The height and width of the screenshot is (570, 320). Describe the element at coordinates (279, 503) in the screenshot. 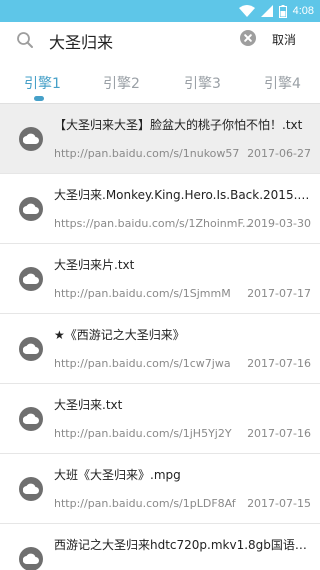

I see `result-date: 2017-07-15` at that location.